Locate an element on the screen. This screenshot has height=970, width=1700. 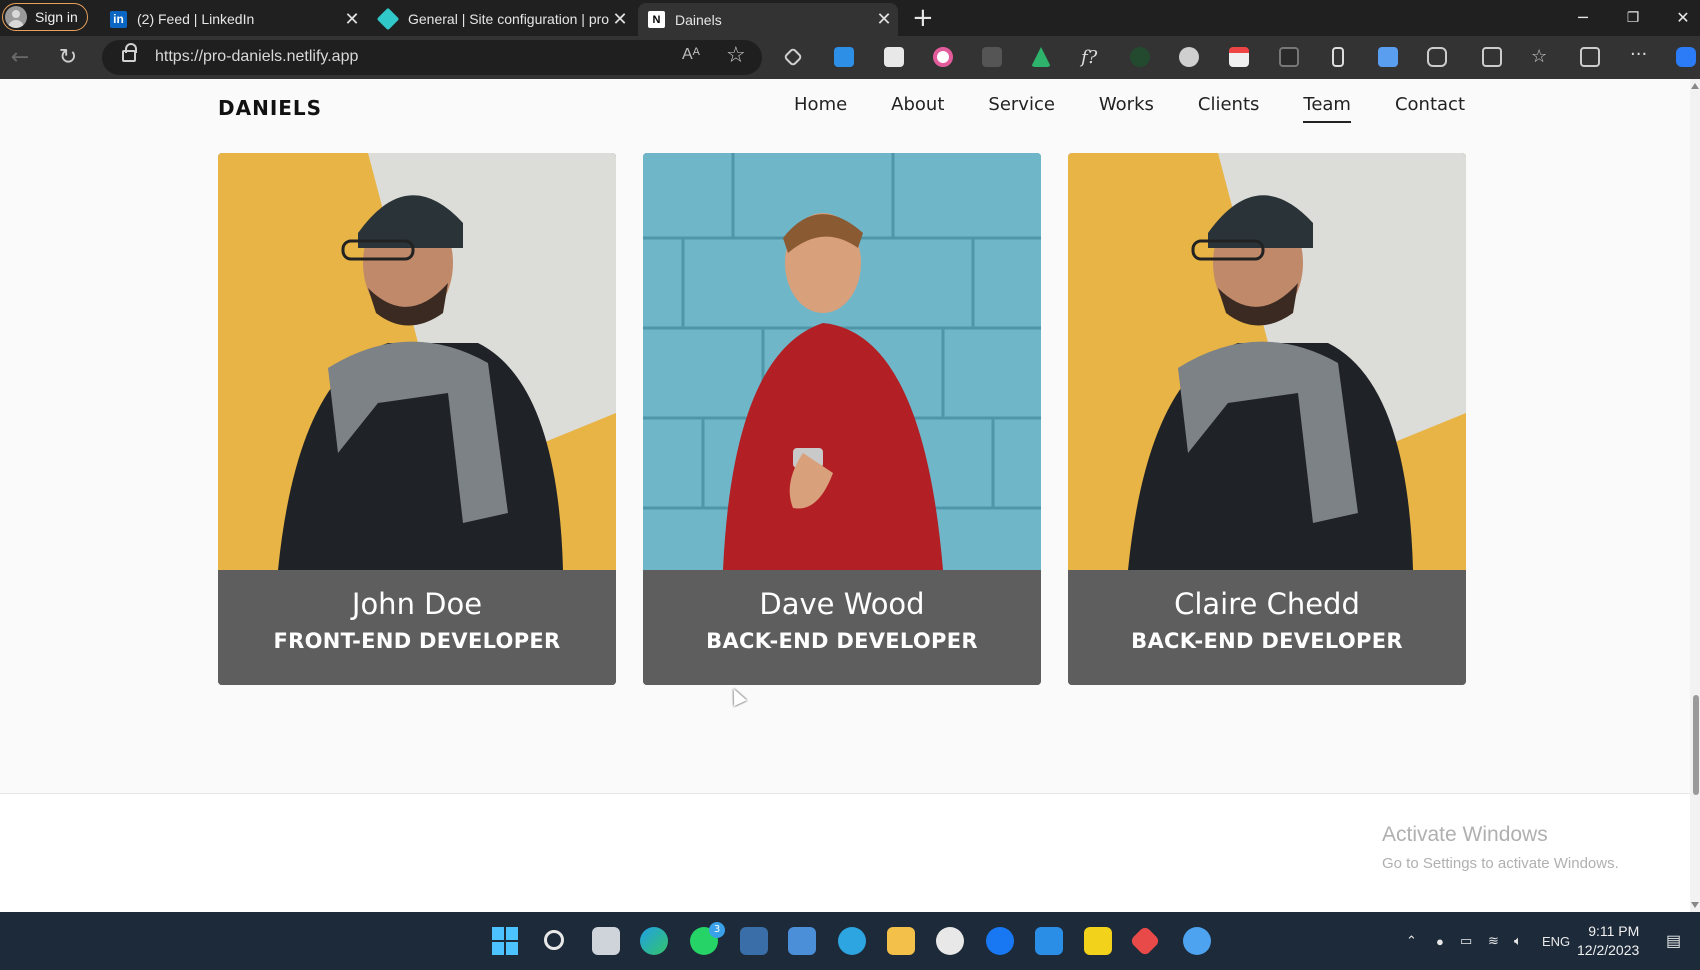
address-bar: https://pro-daniels.netlify.app Aᴬ ☆ is located at coordinates (432, 57).